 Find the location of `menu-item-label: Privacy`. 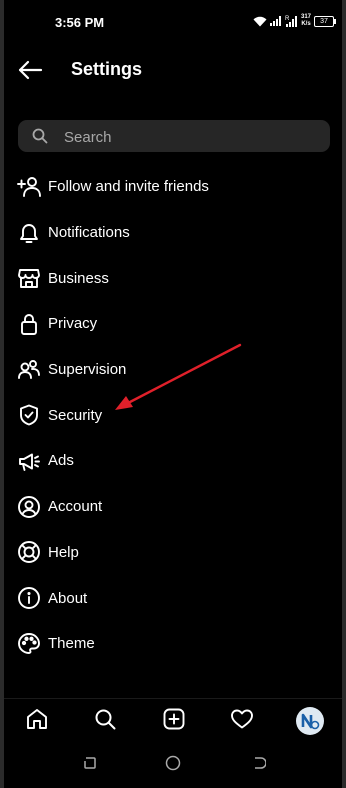

menu-item-label: Privacy is located at coordinates (73, 324).